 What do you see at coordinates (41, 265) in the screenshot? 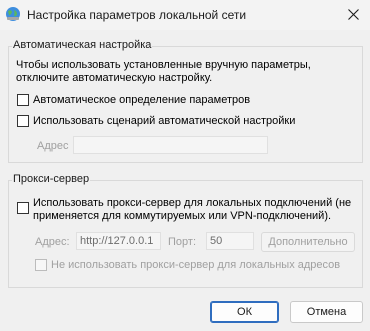
I see `bypass-local-checkbox` at bounding box center [41, 265].